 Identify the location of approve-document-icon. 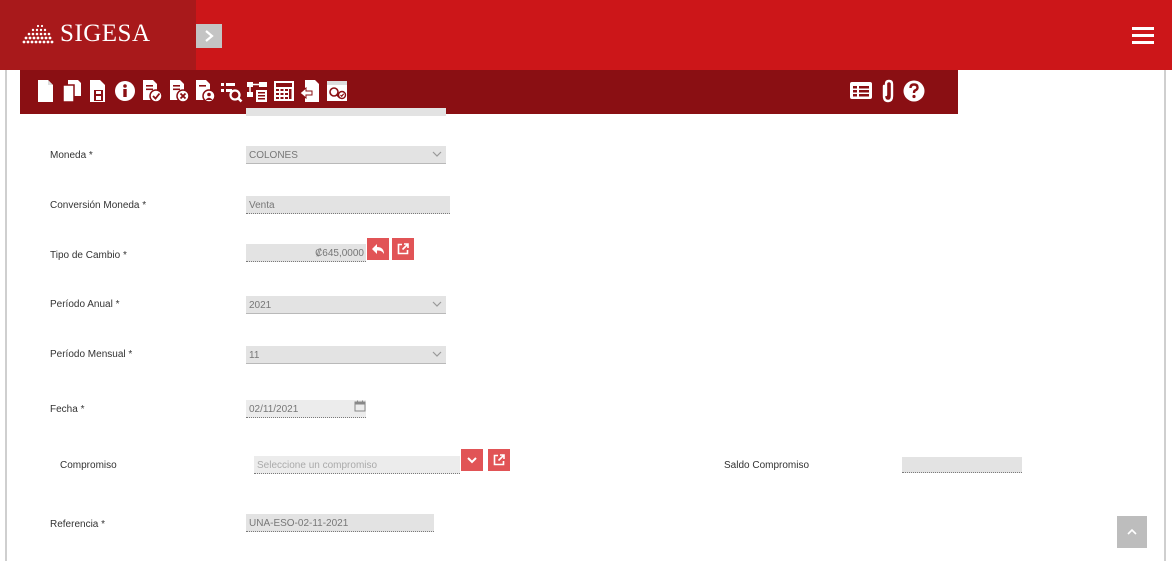
(153, 91).